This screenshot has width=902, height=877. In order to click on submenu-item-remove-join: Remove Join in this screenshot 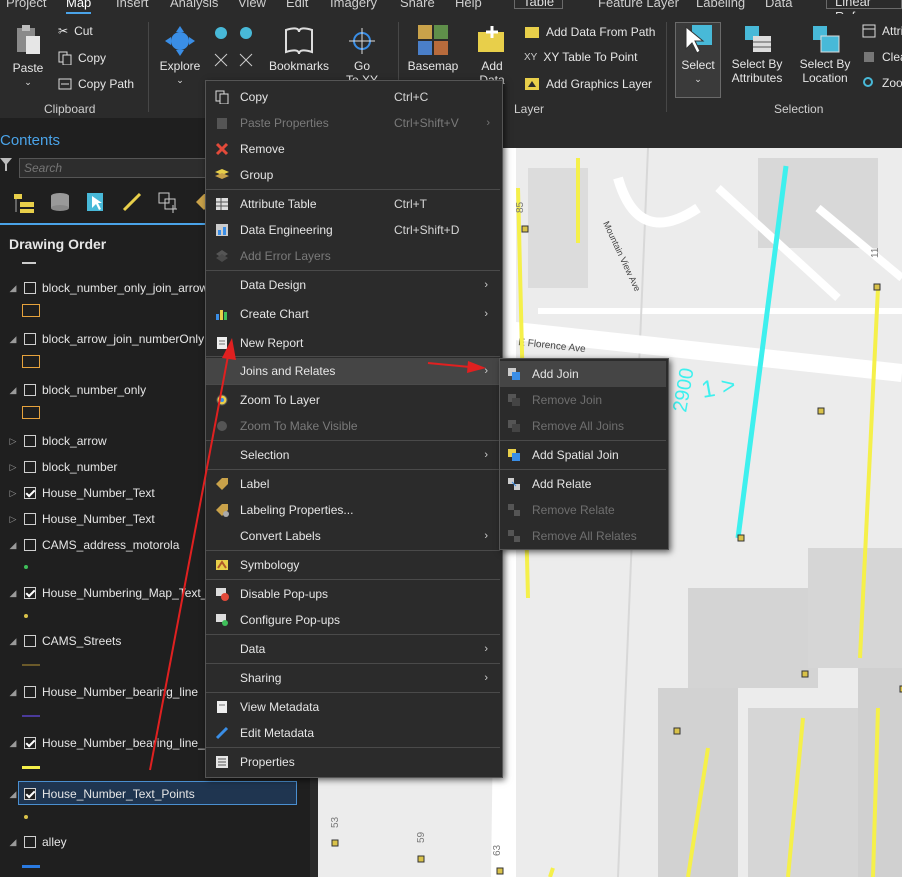, I will do `click(583, 400)`.